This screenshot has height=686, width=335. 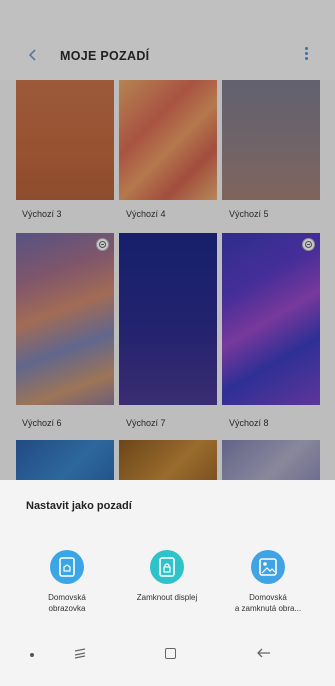 I want to click on nav-indicator-icon, so click(x=32, y=655).